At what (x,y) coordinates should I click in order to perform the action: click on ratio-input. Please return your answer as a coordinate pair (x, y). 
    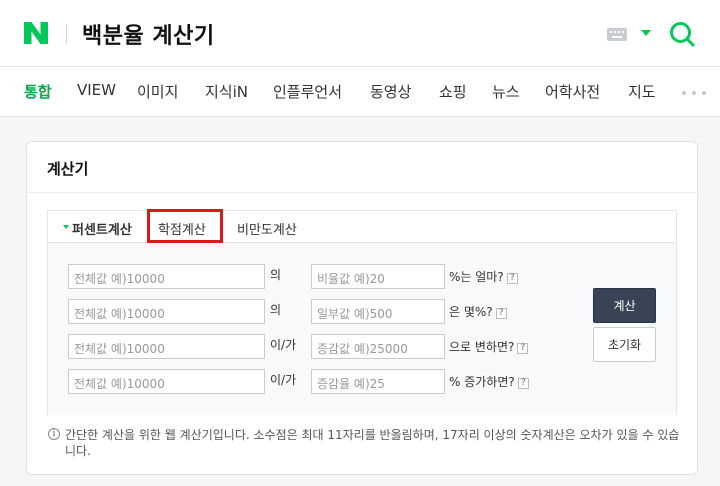
    Looking at the image, I should click on (378, 276).